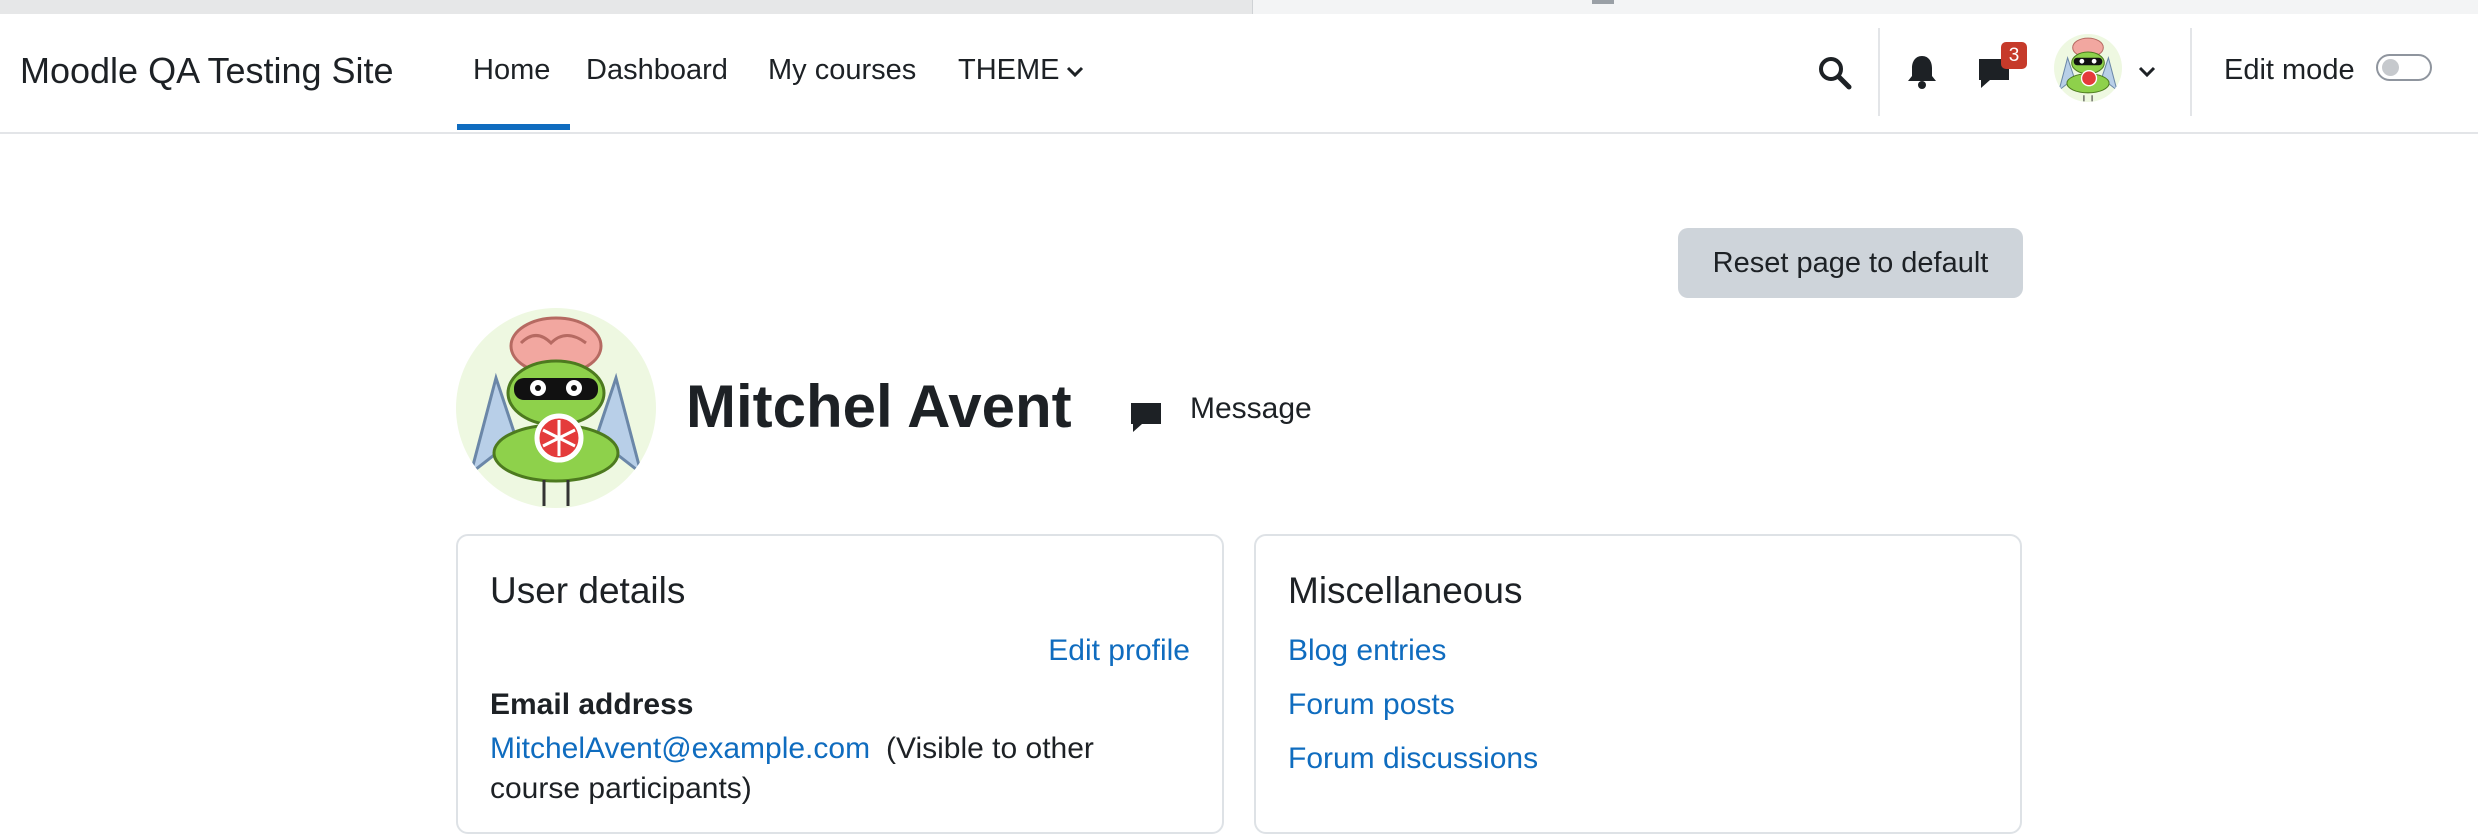  What do you see at coordinates (1405, 590) in the screenshot?
I see `miscellaneous-title: Miscellaneous` at bounding box center [1405, 590].